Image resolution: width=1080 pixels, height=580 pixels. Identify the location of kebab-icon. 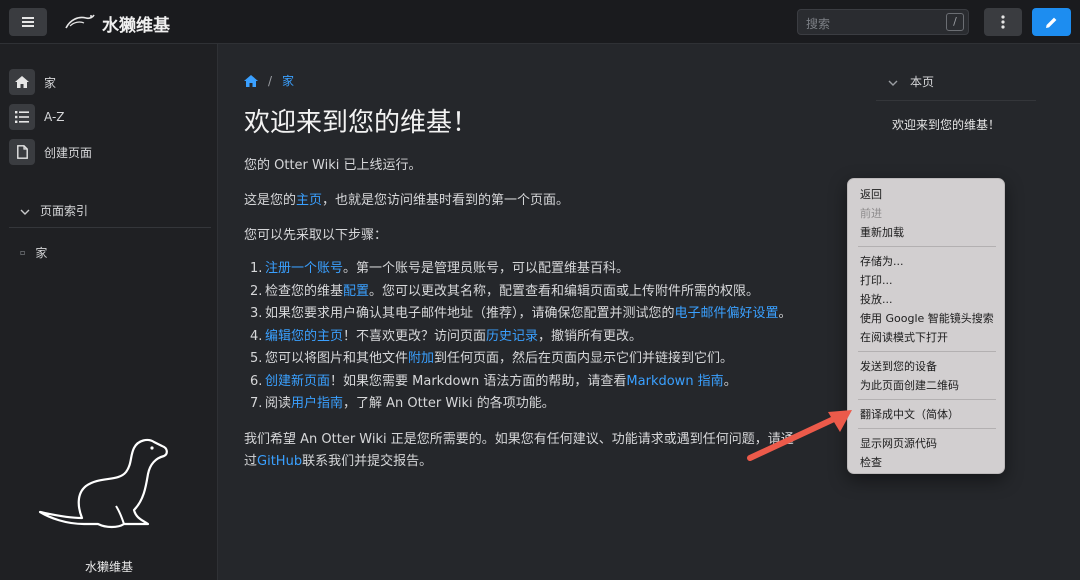
(1003, 22).